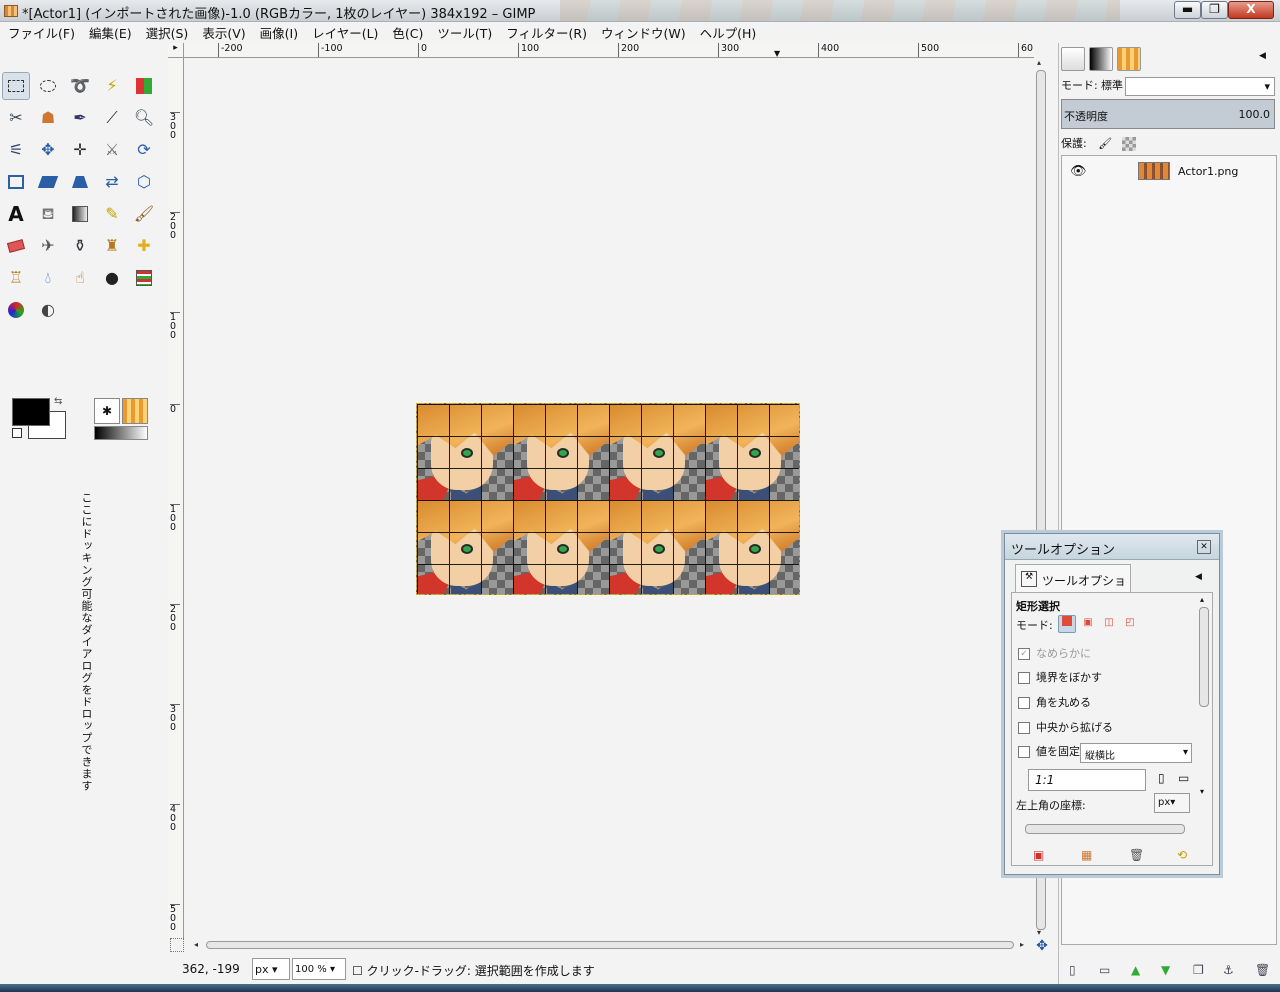 The image size is (1280, 992). Describe the element at coordinates (1101, 59) in the screenshot. I see `channels-tab-icon` at that location.